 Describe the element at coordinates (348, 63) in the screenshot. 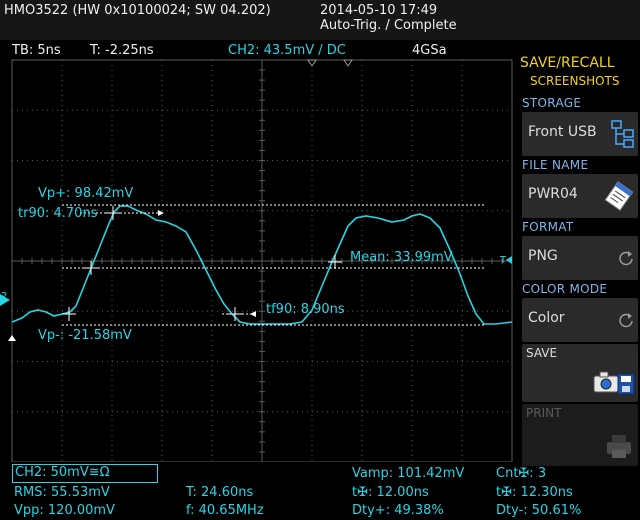

I see `trigger-level-marker-top` at that location.